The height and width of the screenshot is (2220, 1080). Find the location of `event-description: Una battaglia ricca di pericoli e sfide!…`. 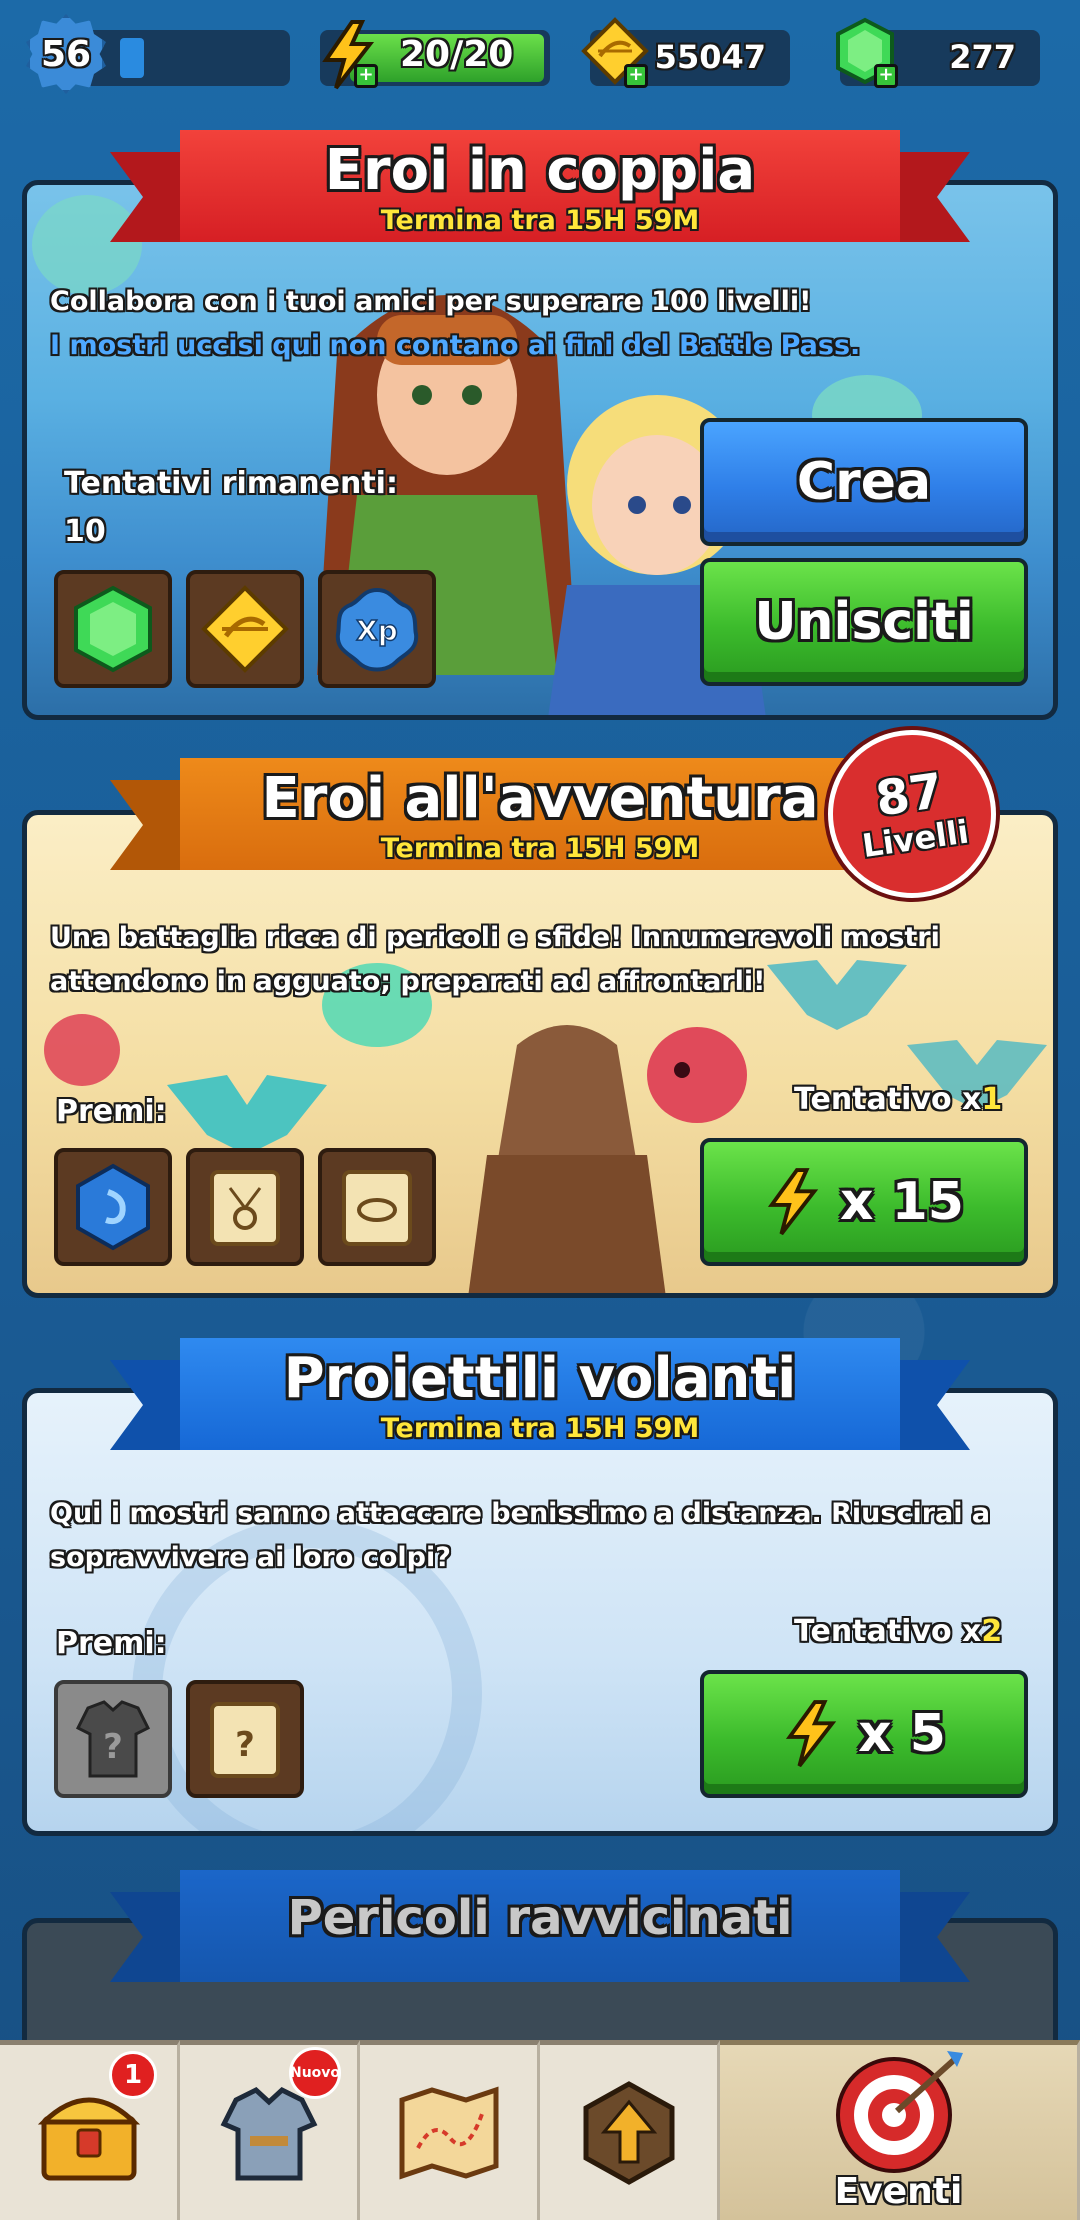

event-description: Una battaglia ricca di pericoli e sfide!… is located at coordinates (535, 960).